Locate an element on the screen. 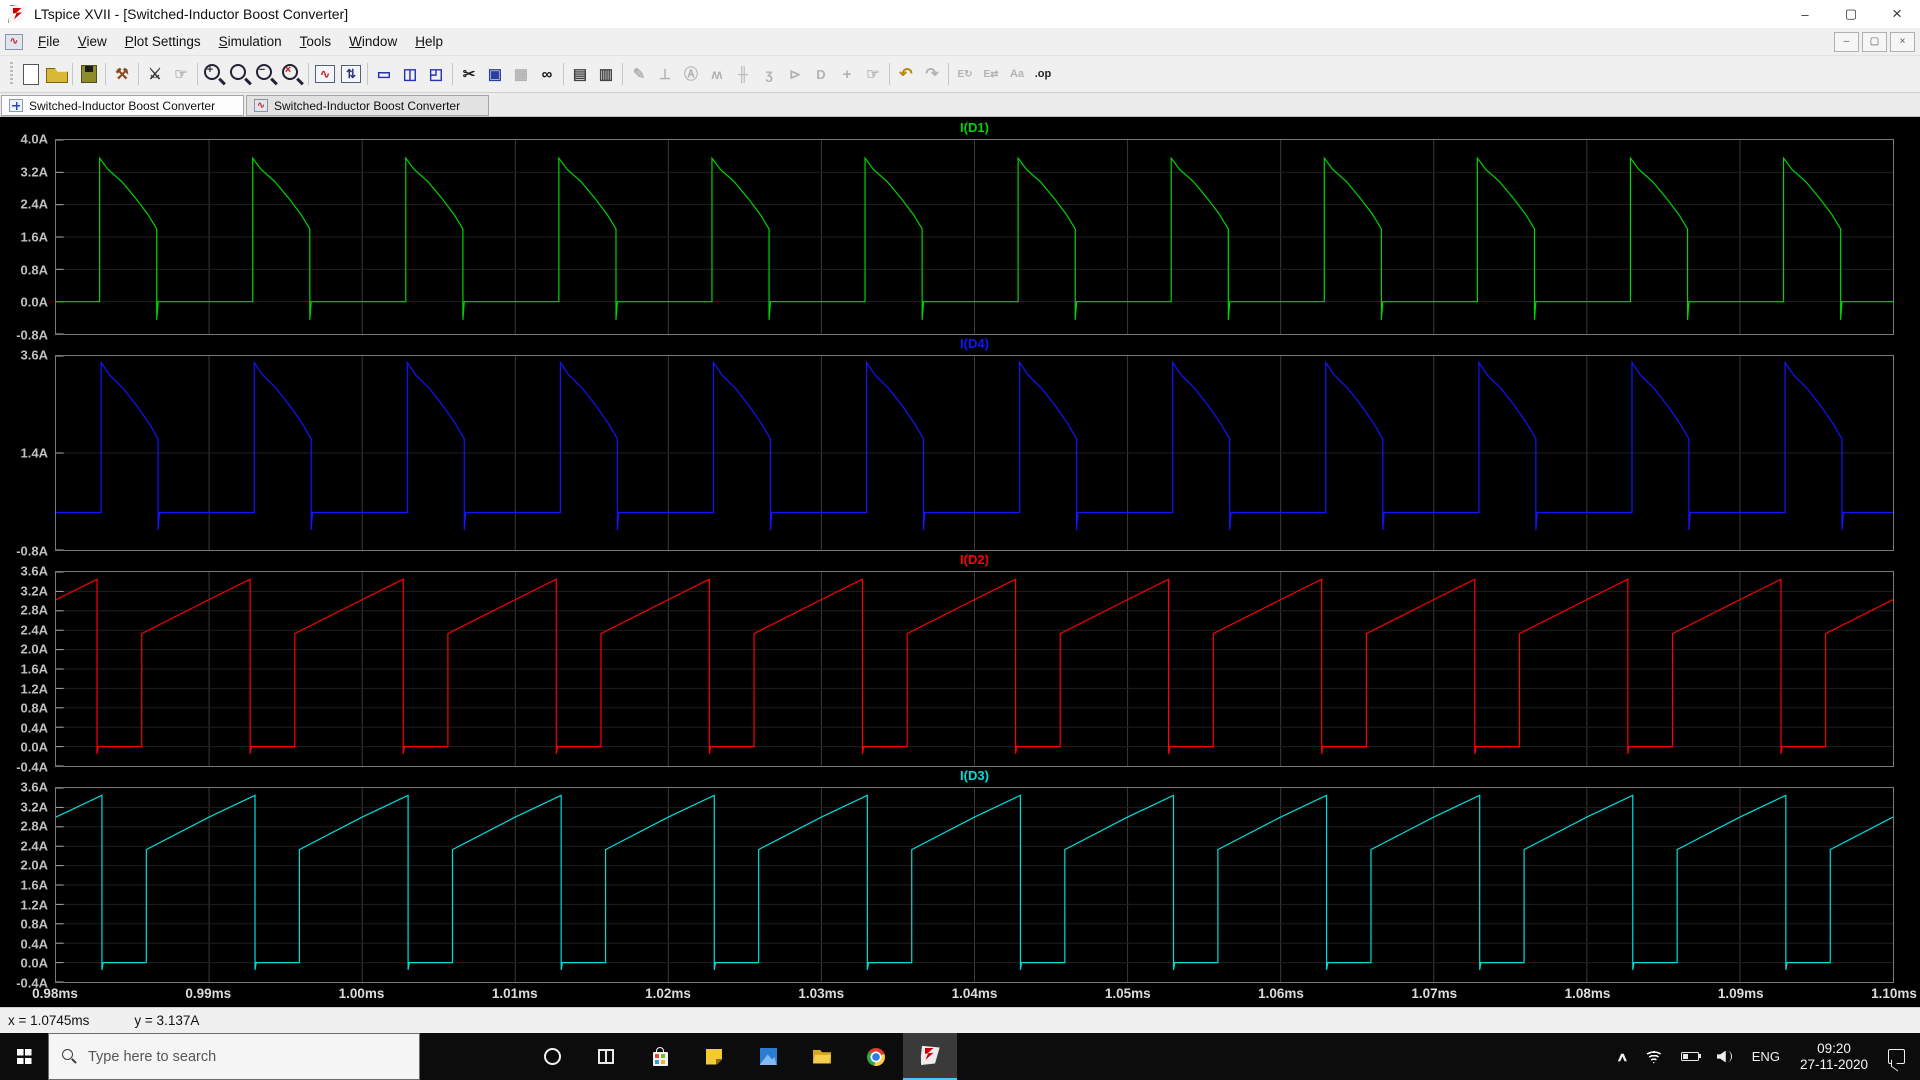  x-tick-label: 1.00ms is located at coordinates (361, 993).